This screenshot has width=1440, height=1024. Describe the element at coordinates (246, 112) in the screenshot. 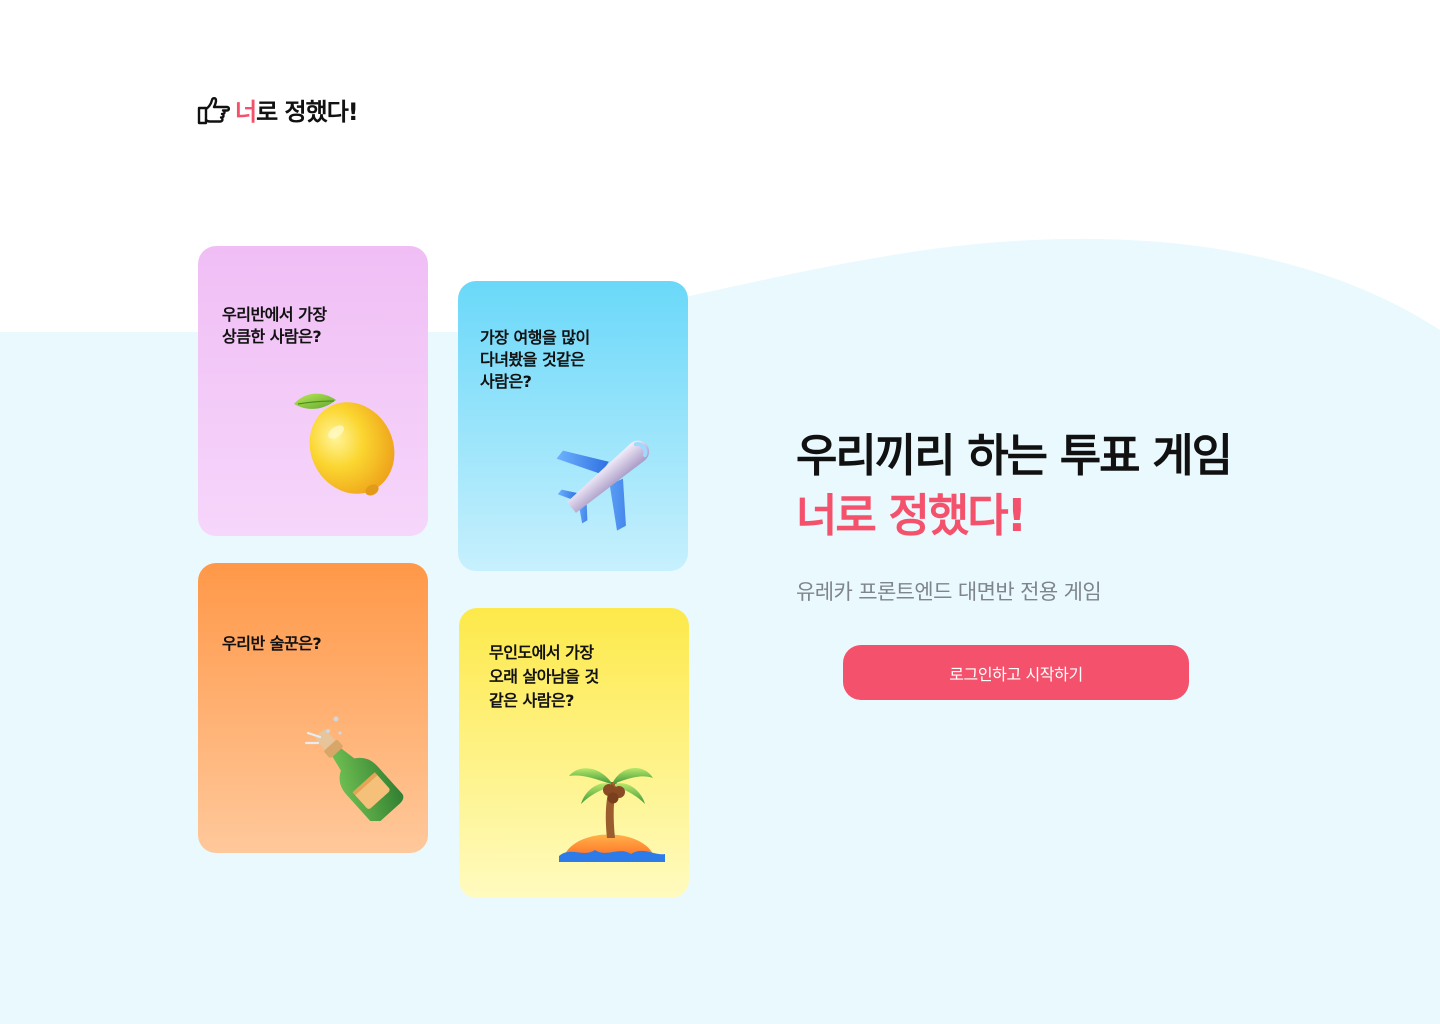

I see `logo-text-accent: 너` at that location.